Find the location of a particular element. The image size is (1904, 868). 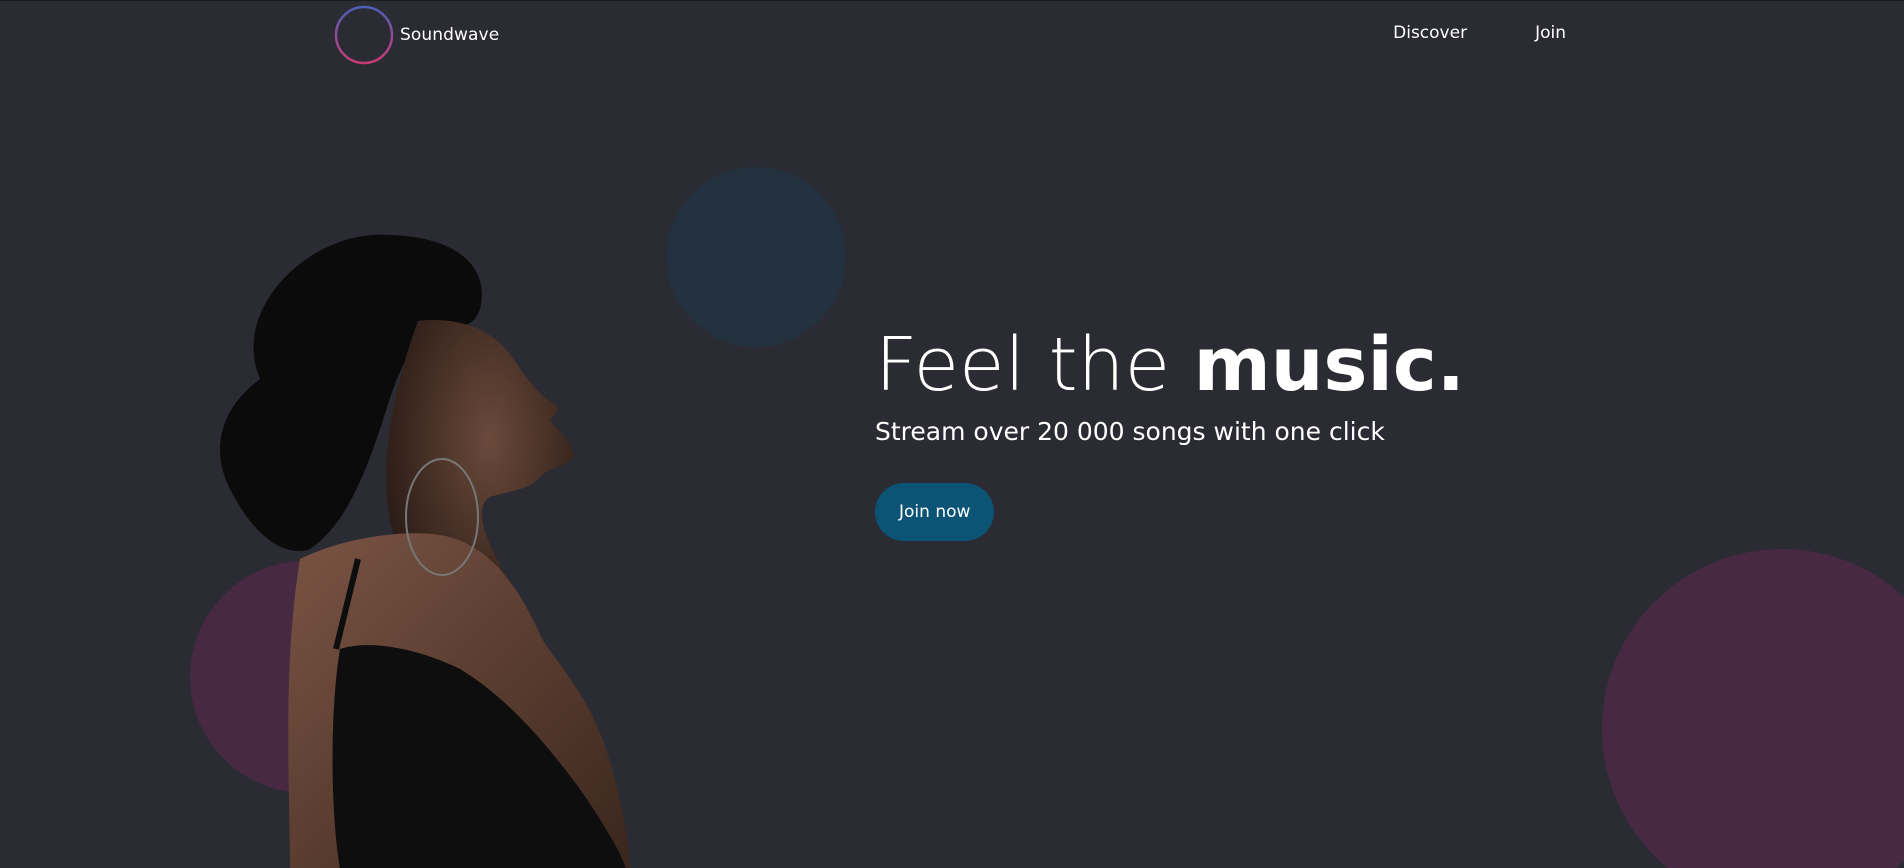

hero-subtitle: Stream over 20 000 songs with one click is located at coordinates (1130, 431).